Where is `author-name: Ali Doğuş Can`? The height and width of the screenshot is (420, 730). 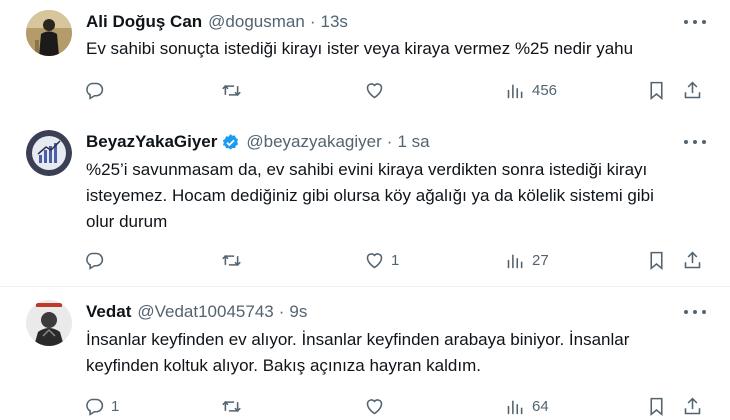 author-name: Ali Doğuş Can is located at coordinates (144, 22).